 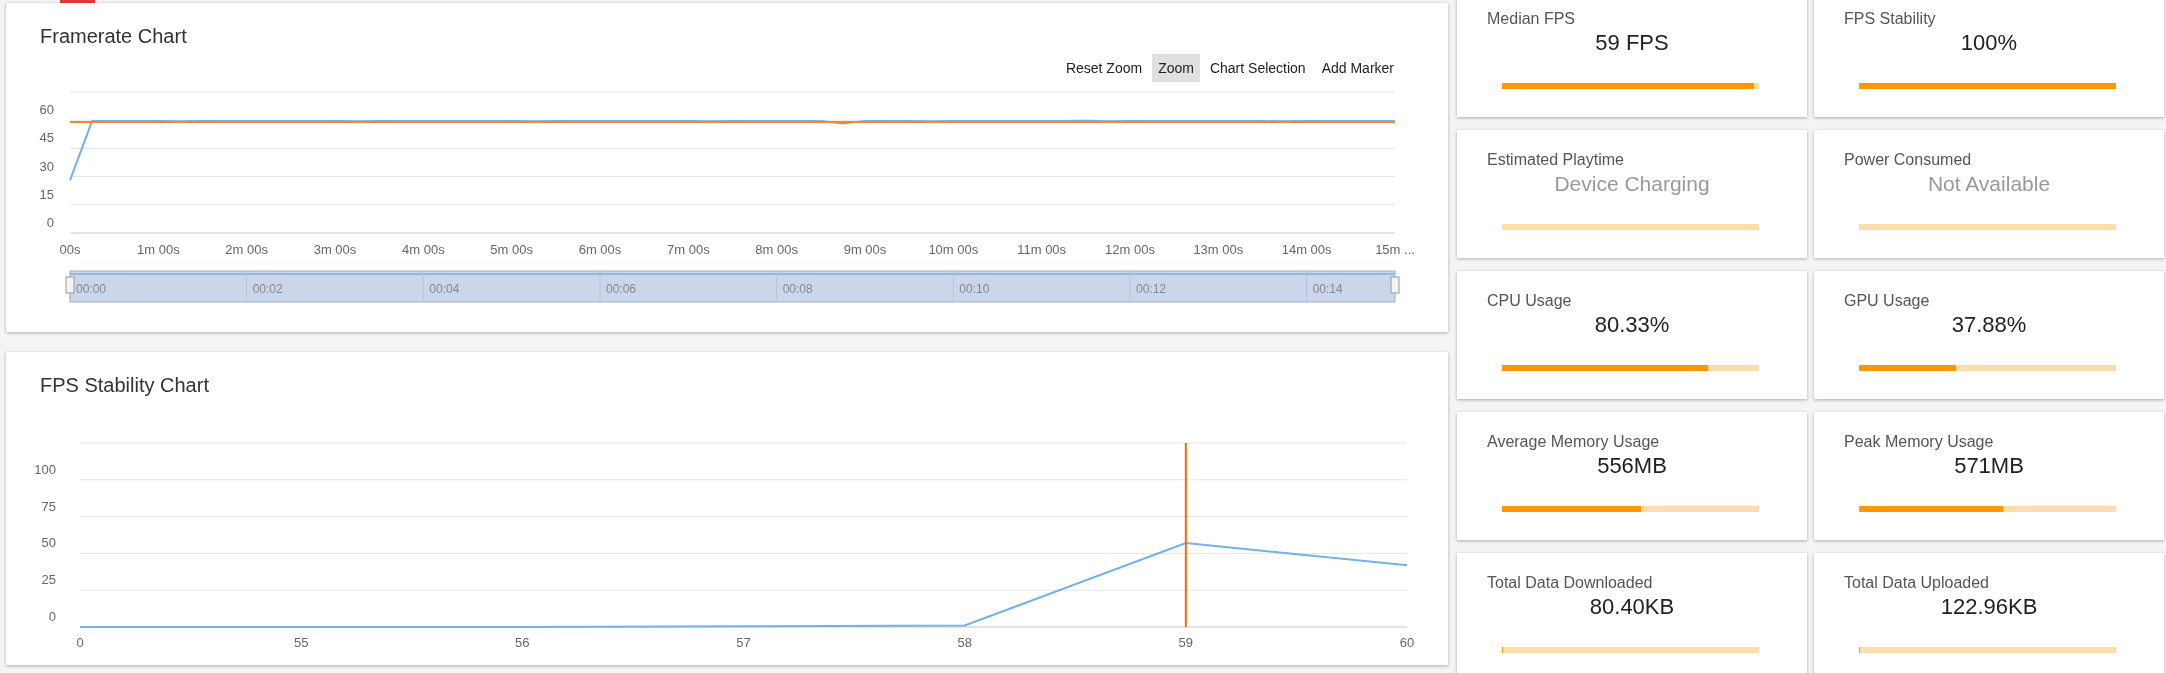 What do you see at coordinates (1632, 607) in the screenshot?
I see `metric-value: 80.40KB` at bounding box center [1632, 607].